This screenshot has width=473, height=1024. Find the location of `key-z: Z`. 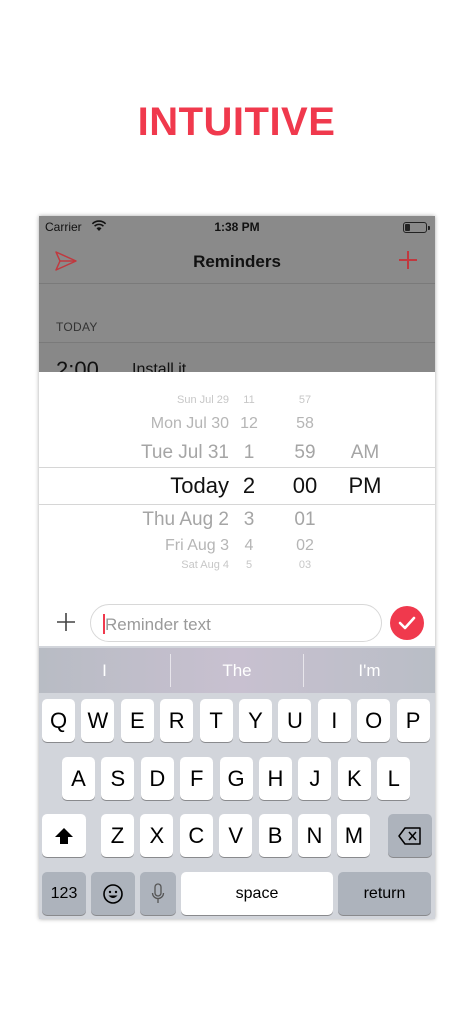

key-z: Z is located at coordinates (117, 835).